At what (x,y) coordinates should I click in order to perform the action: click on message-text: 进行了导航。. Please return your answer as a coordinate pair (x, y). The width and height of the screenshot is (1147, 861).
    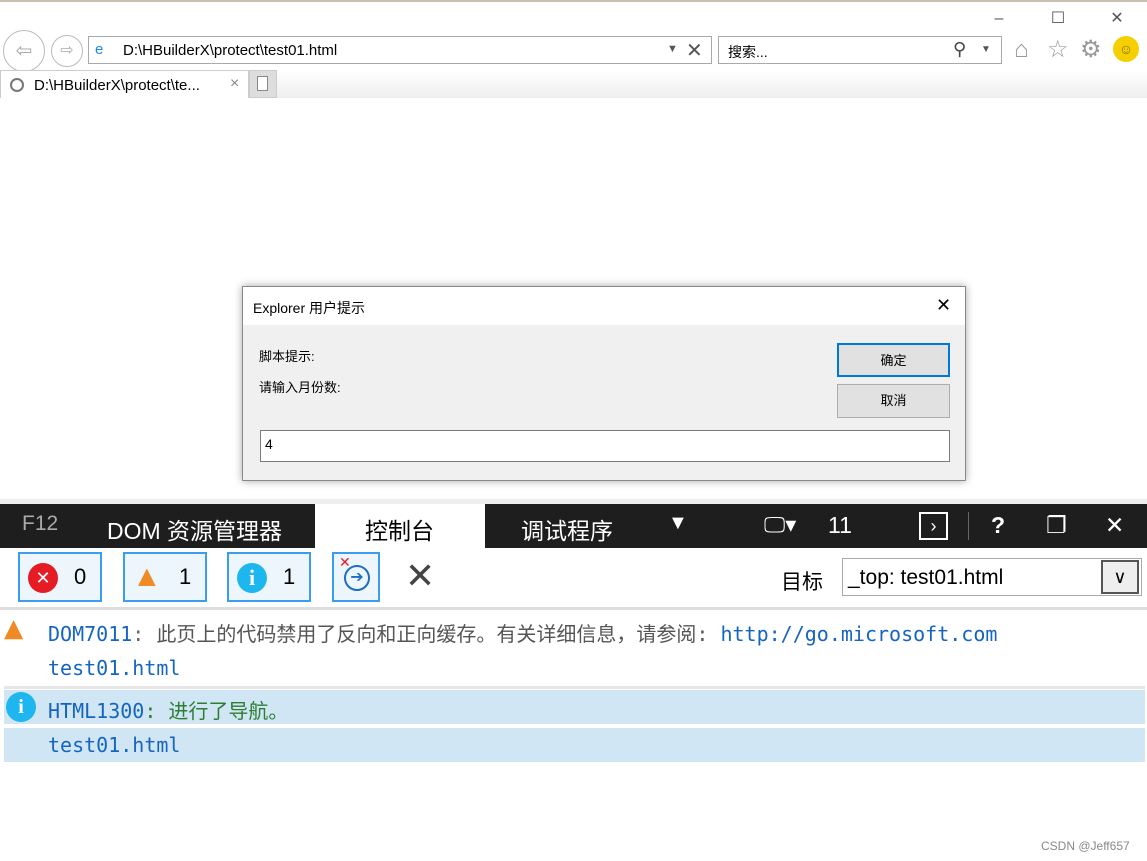
    Looking at the image, I should click on (222, 711).